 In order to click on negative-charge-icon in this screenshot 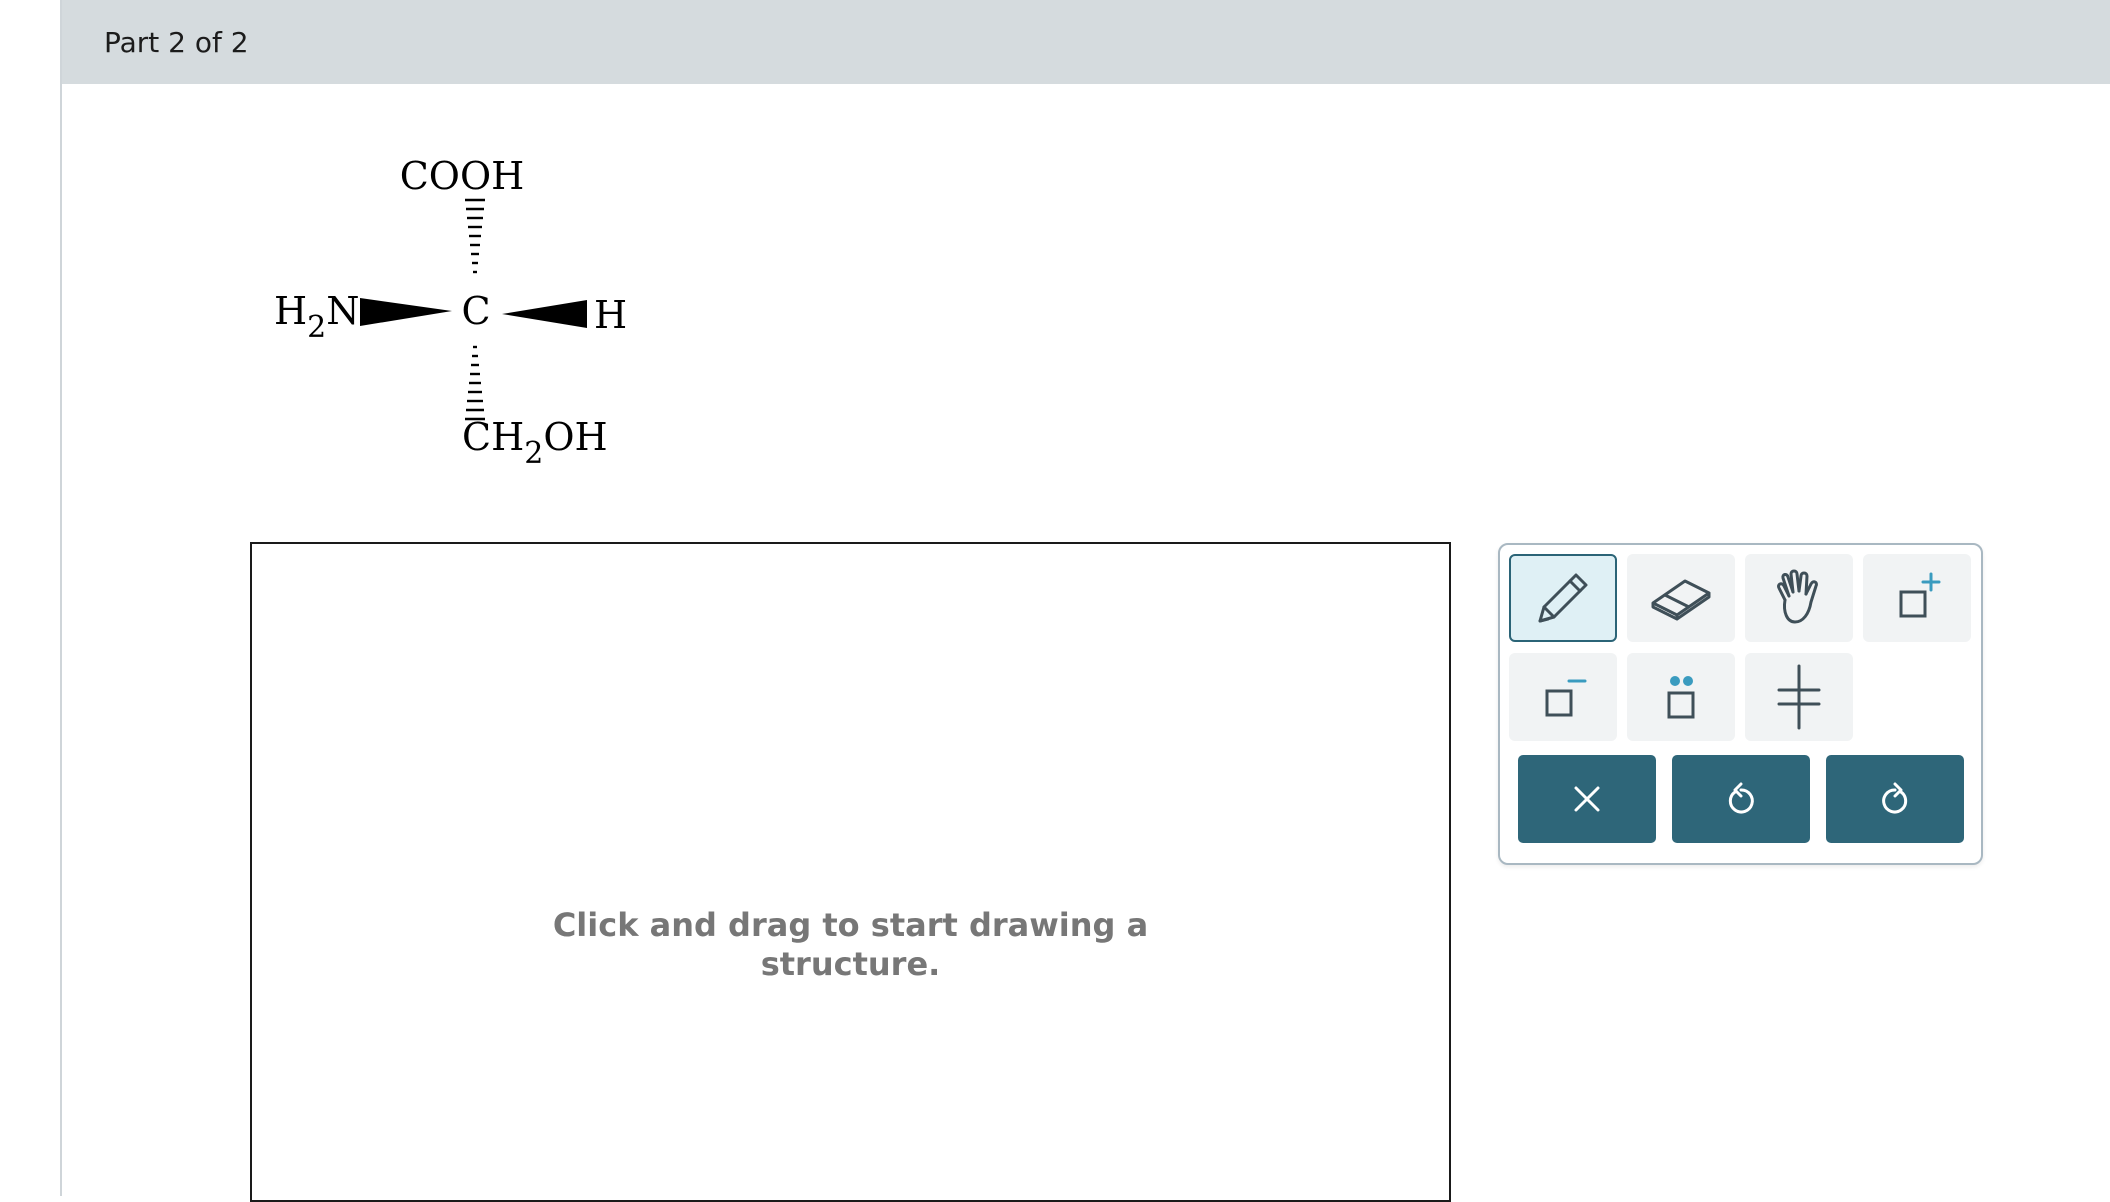, I will do `click(1566, 698)`.